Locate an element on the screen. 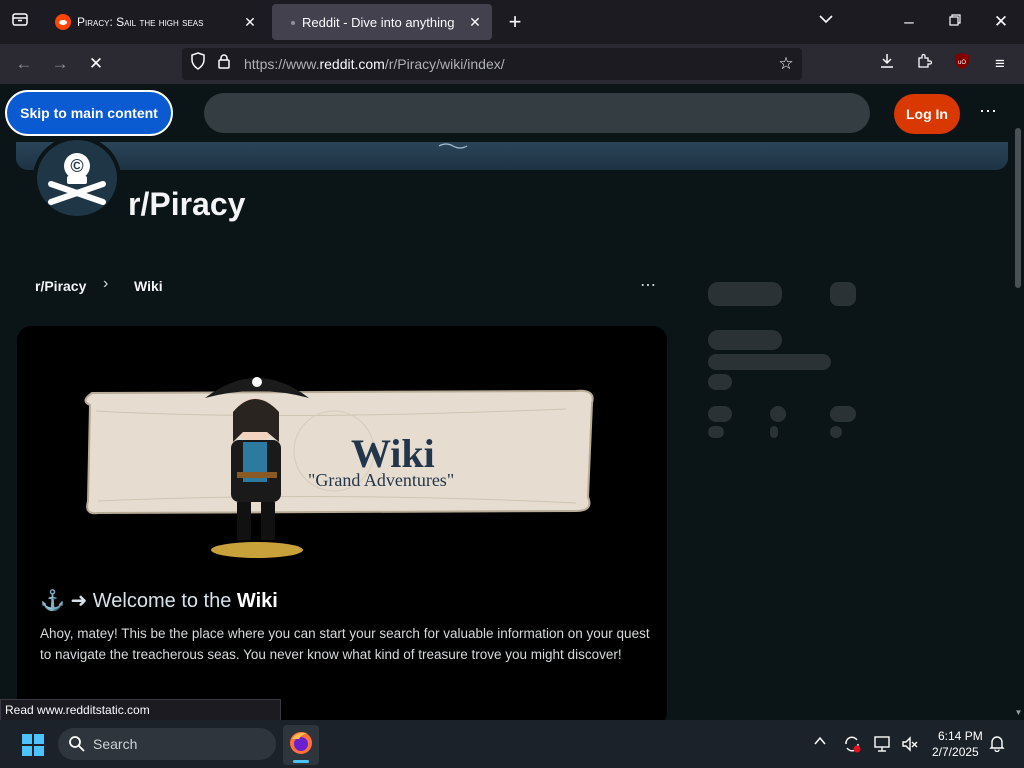  search-label: Search is located at coordinates (115, 744).